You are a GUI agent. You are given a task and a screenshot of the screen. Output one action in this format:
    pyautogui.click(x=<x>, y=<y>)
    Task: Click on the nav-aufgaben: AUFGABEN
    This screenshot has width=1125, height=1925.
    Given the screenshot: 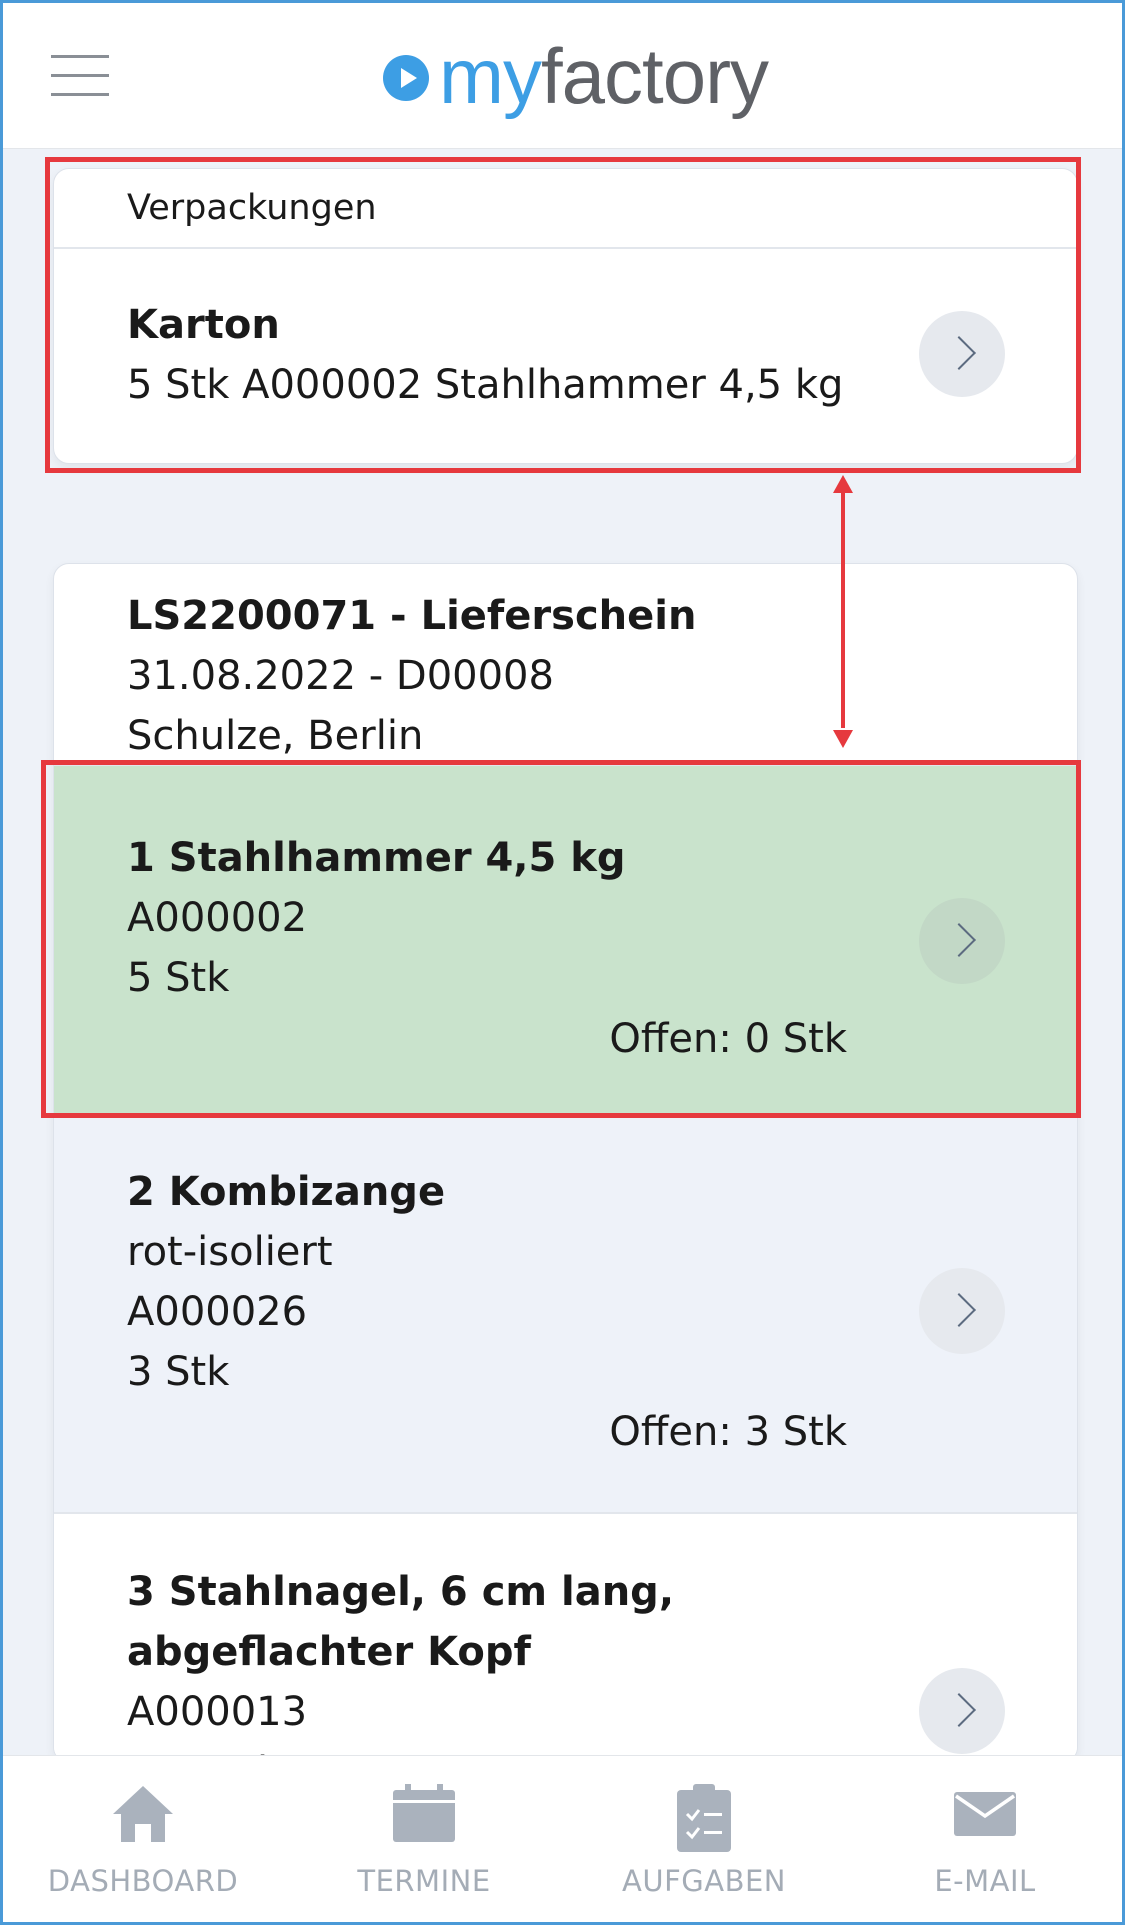 What is the action you would take?
    pyautogui.click(x=704, y=1839)
    